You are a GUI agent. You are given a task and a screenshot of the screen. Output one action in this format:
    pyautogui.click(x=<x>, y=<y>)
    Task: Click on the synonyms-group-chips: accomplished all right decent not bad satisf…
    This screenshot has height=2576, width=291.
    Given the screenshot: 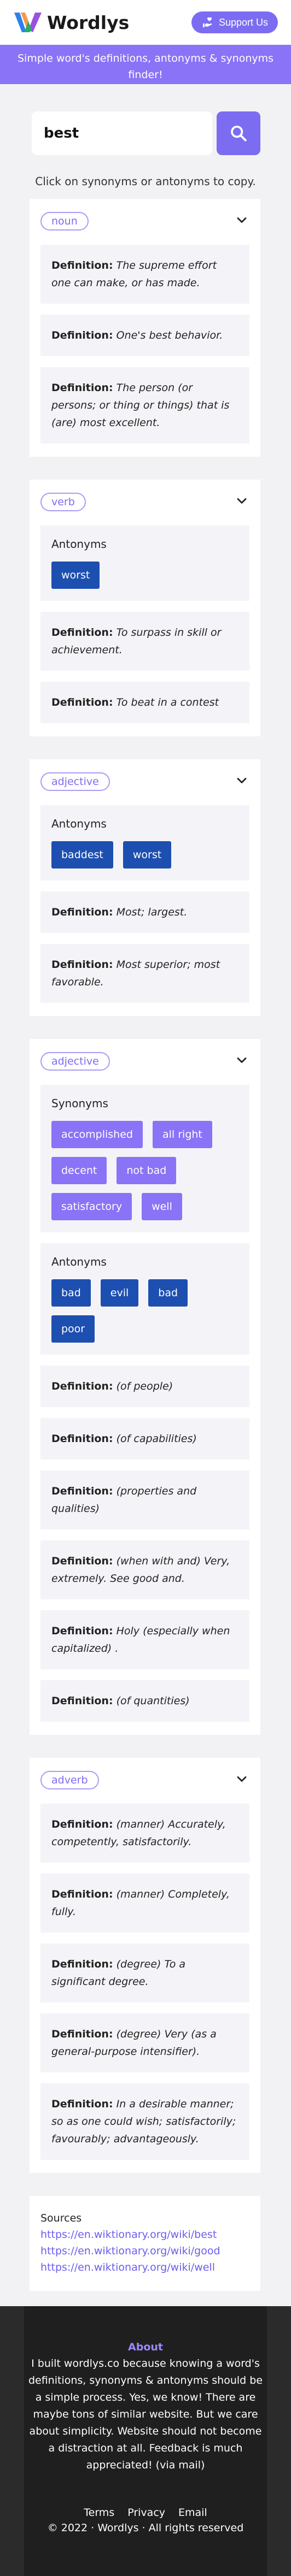 What is the action you would take?
    pyautogui.click(x=144, y=1170)
    